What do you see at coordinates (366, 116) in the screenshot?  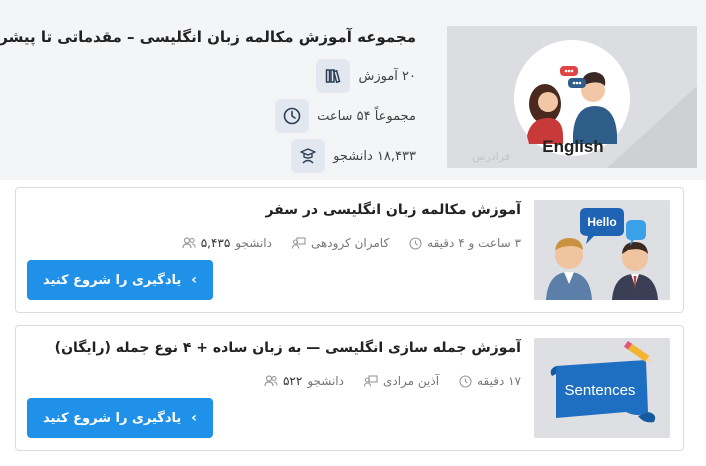 I see `total-duration: مجموعاً ۵۴ ساعت` at bounding box center [366, 116].